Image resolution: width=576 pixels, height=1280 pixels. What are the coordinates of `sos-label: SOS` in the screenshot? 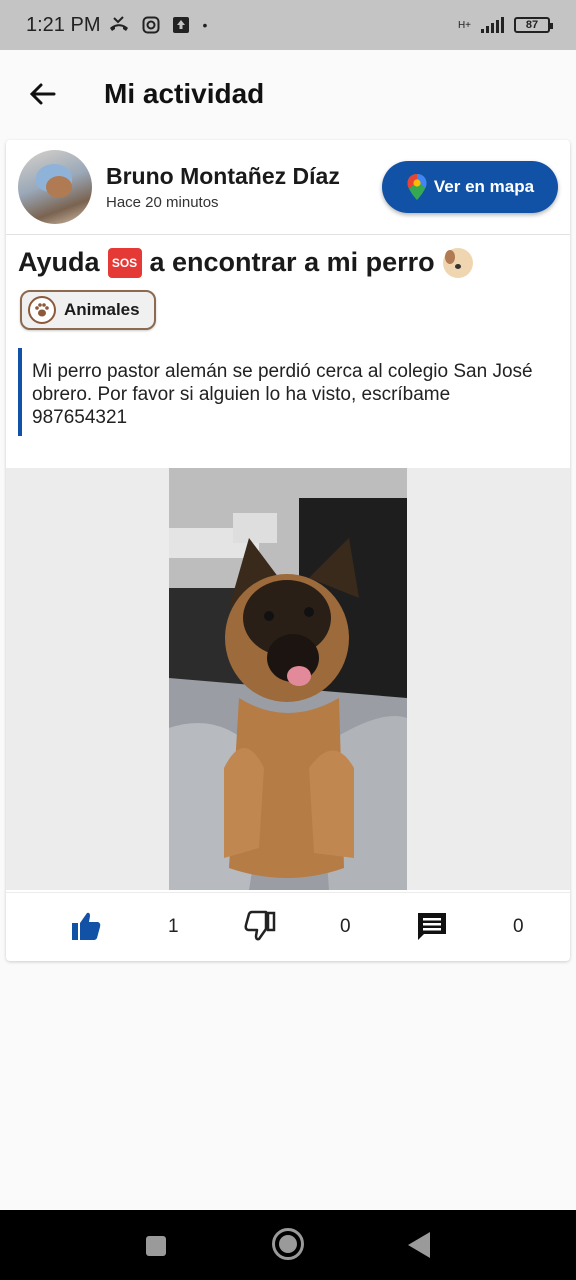 It's located at (124, 262).